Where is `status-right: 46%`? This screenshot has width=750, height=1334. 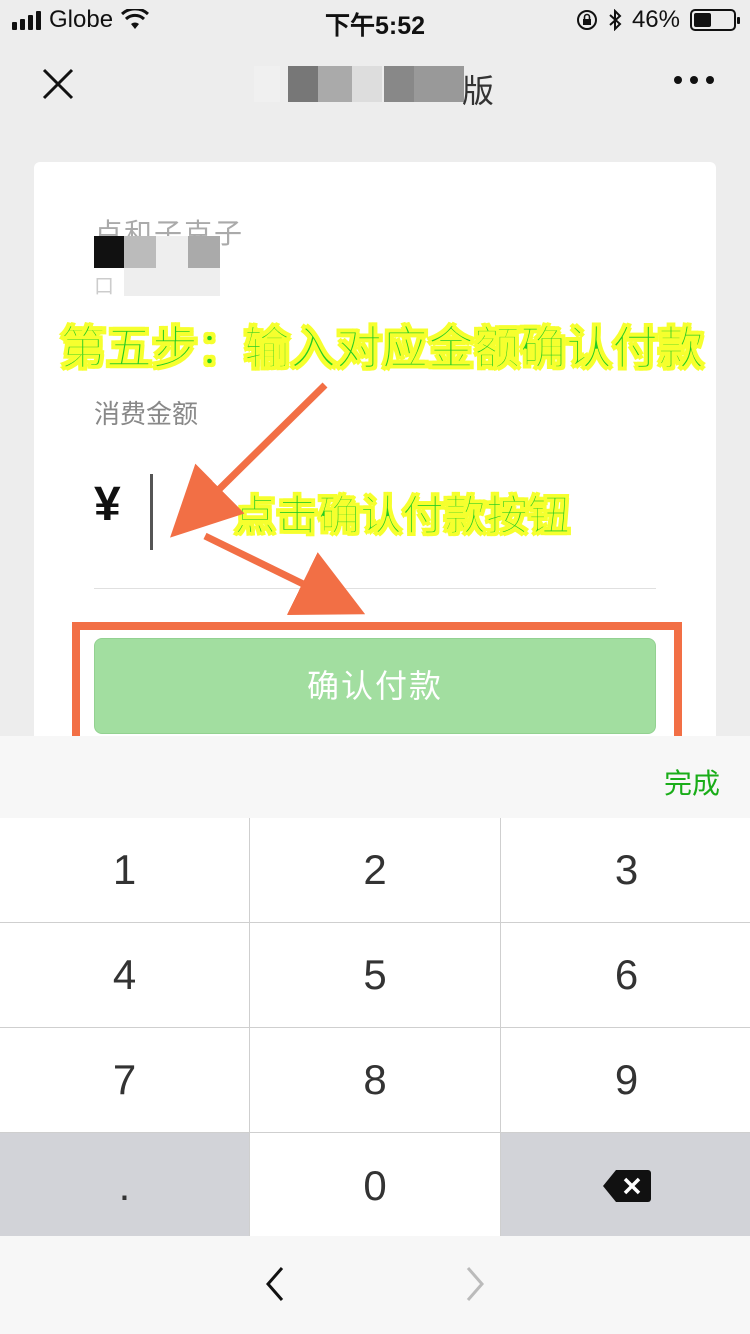 status-right: 46% is located at coordinates (658, 20).